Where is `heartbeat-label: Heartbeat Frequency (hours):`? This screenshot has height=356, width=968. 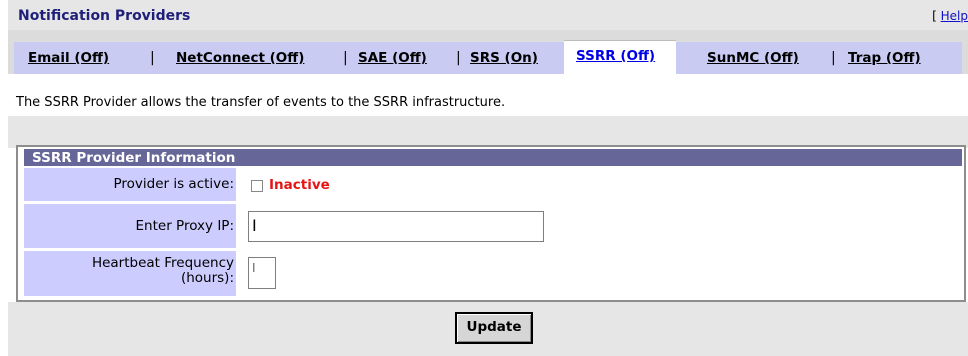
heartbeat-label: Heartbeat Frequency (hours): is located at coordinates (163, 271).